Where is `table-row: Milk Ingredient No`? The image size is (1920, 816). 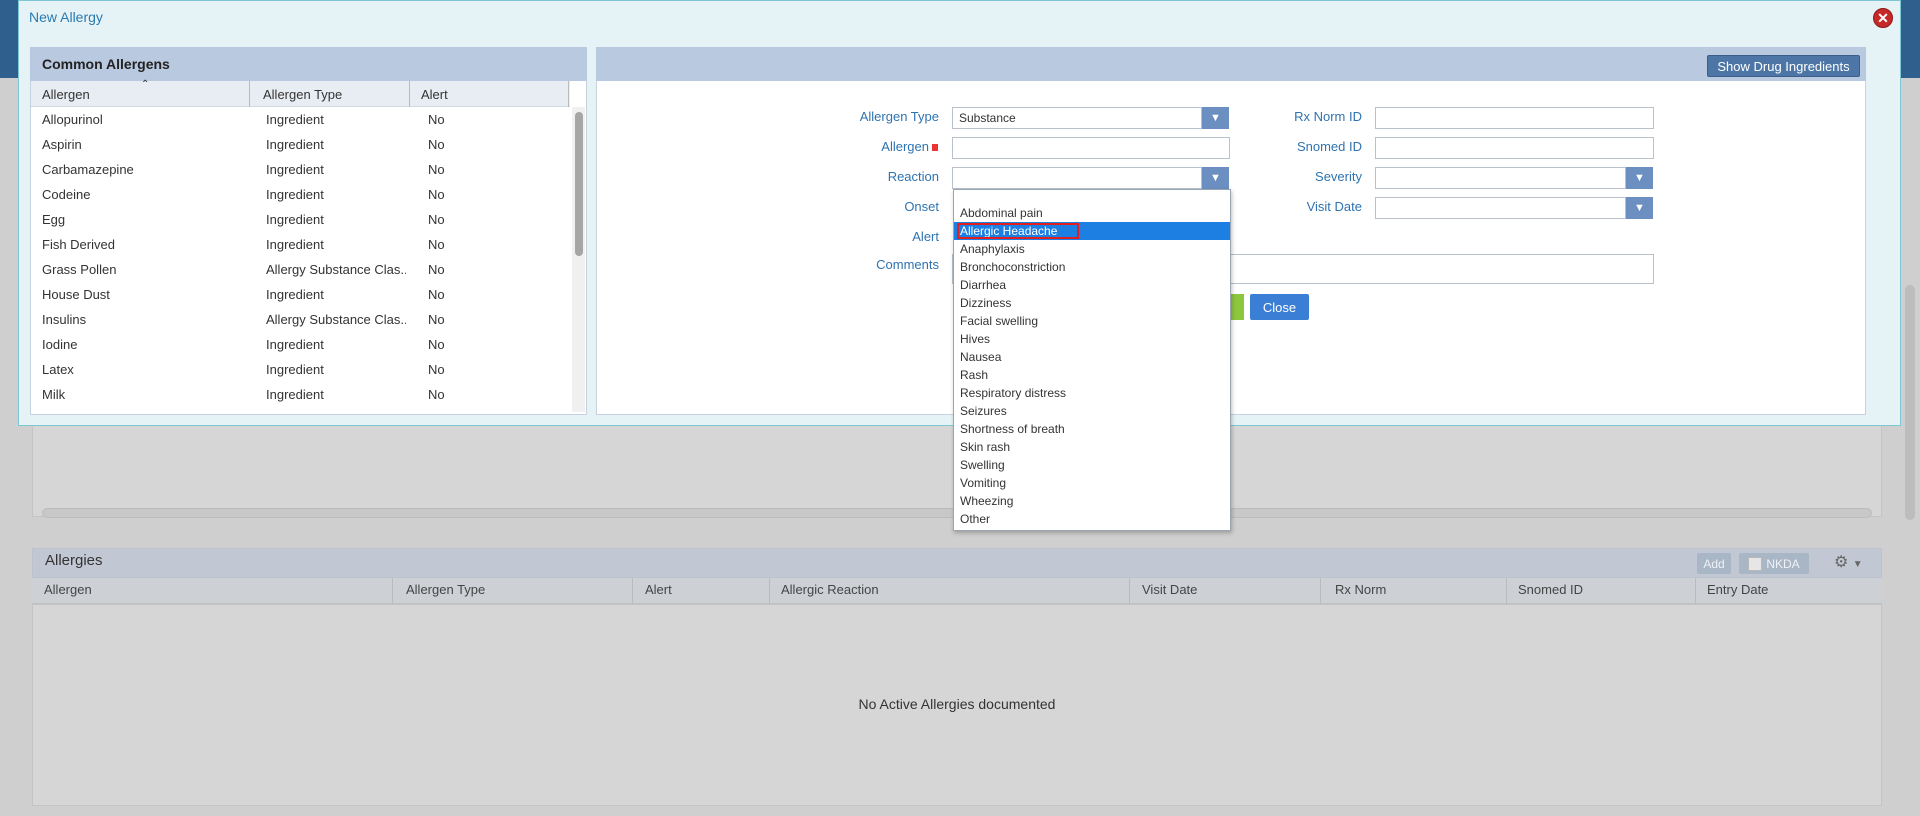 table-row: Milk Ingredient No is located at coordinates (300, 394).